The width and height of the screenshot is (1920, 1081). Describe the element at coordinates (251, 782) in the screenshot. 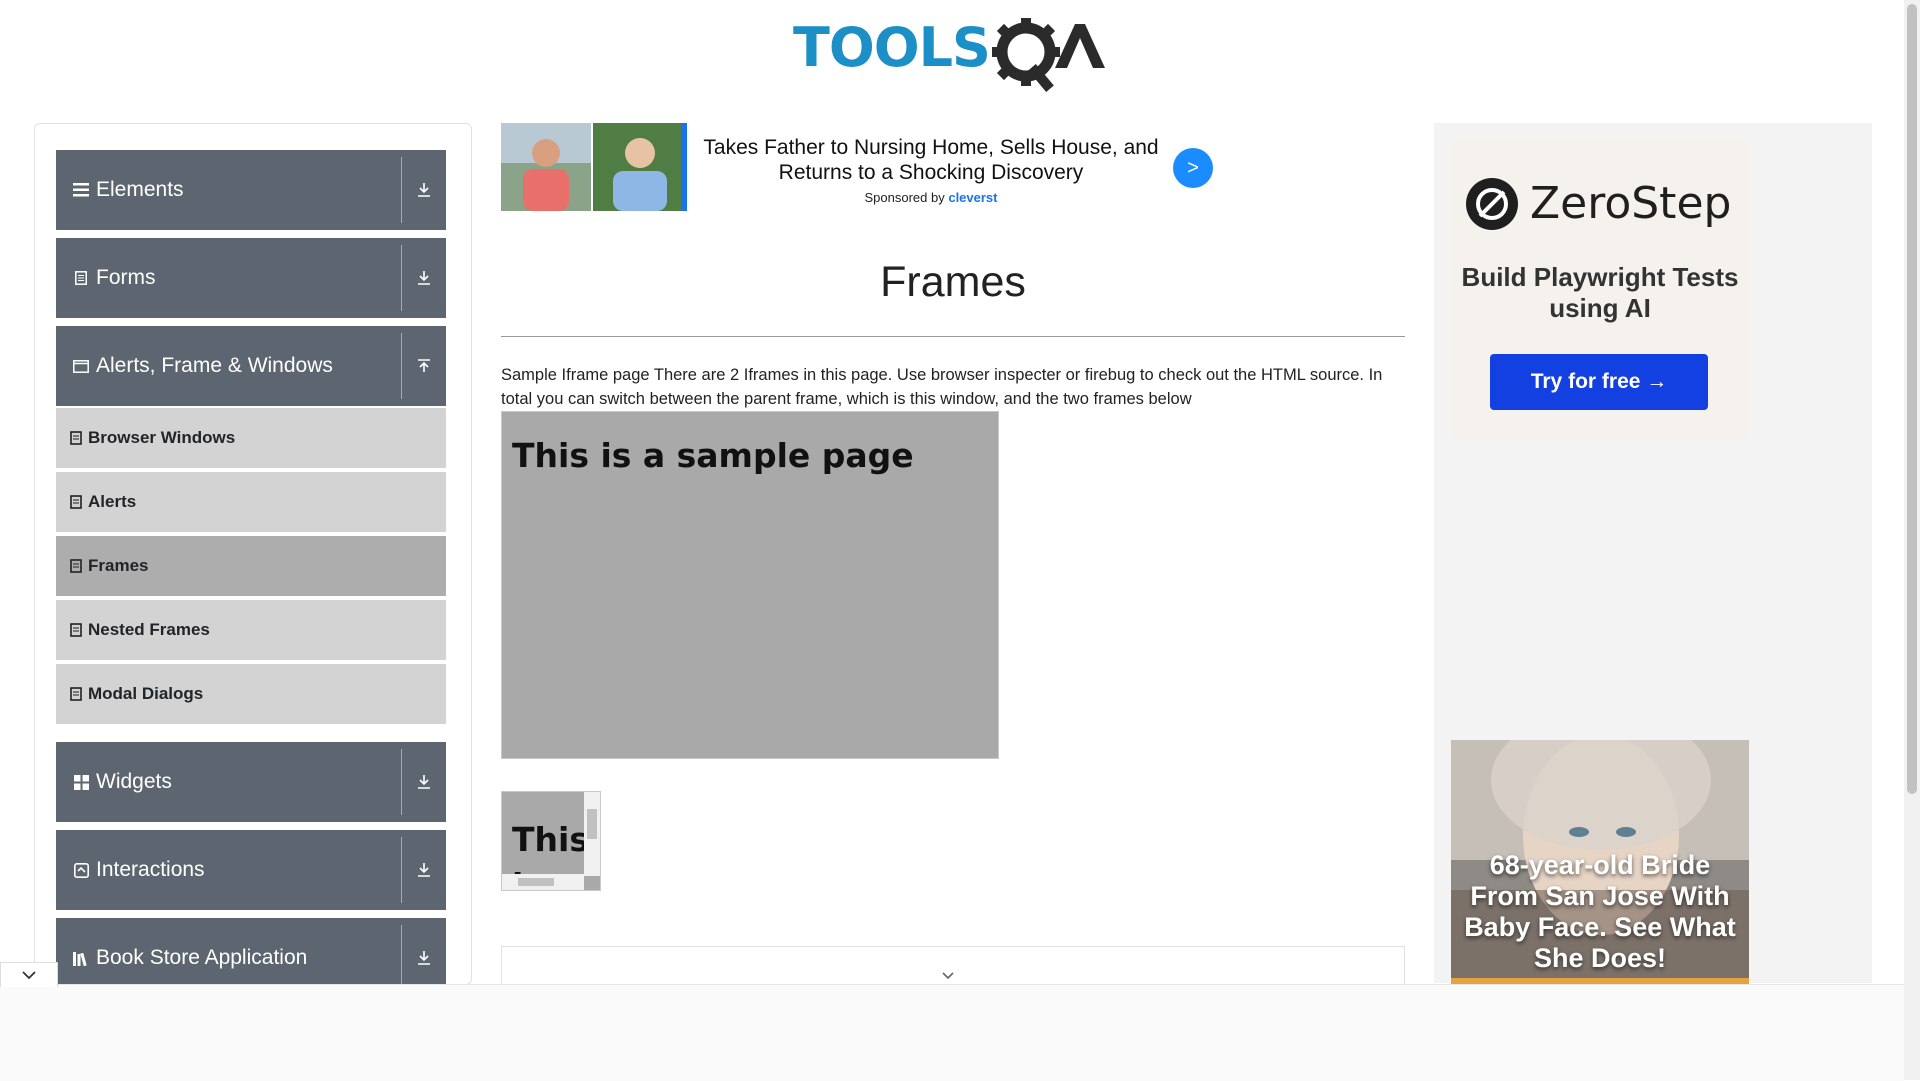

I see `group-widgets: Widgets` at that location.